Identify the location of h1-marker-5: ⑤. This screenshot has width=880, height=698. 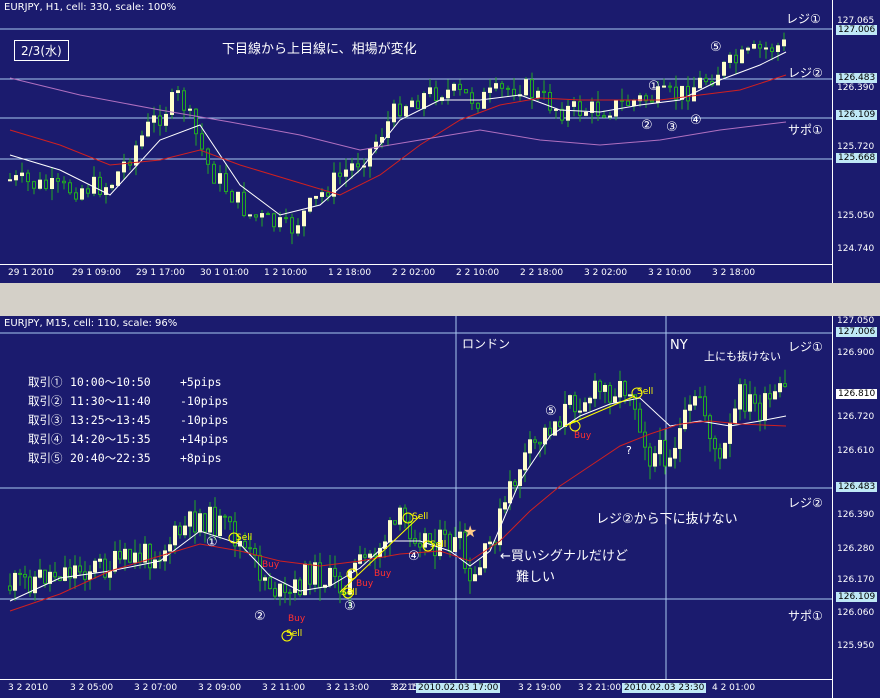
(716, 47).